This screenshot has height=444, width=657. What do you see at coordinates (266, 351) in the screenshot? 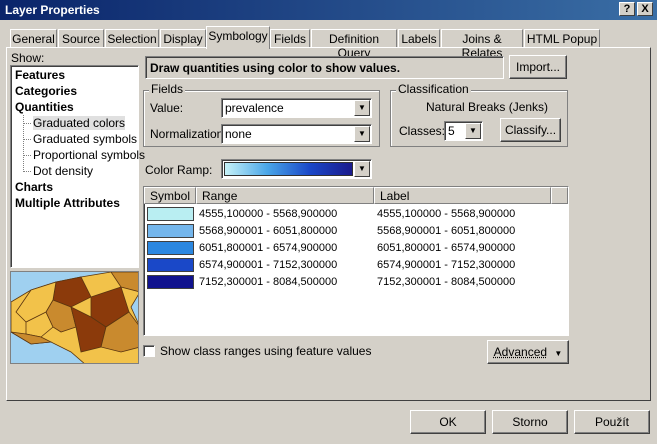
I see `show-class-ranges-label: Show class ranges using feature values` at bounding box center [266, 351].